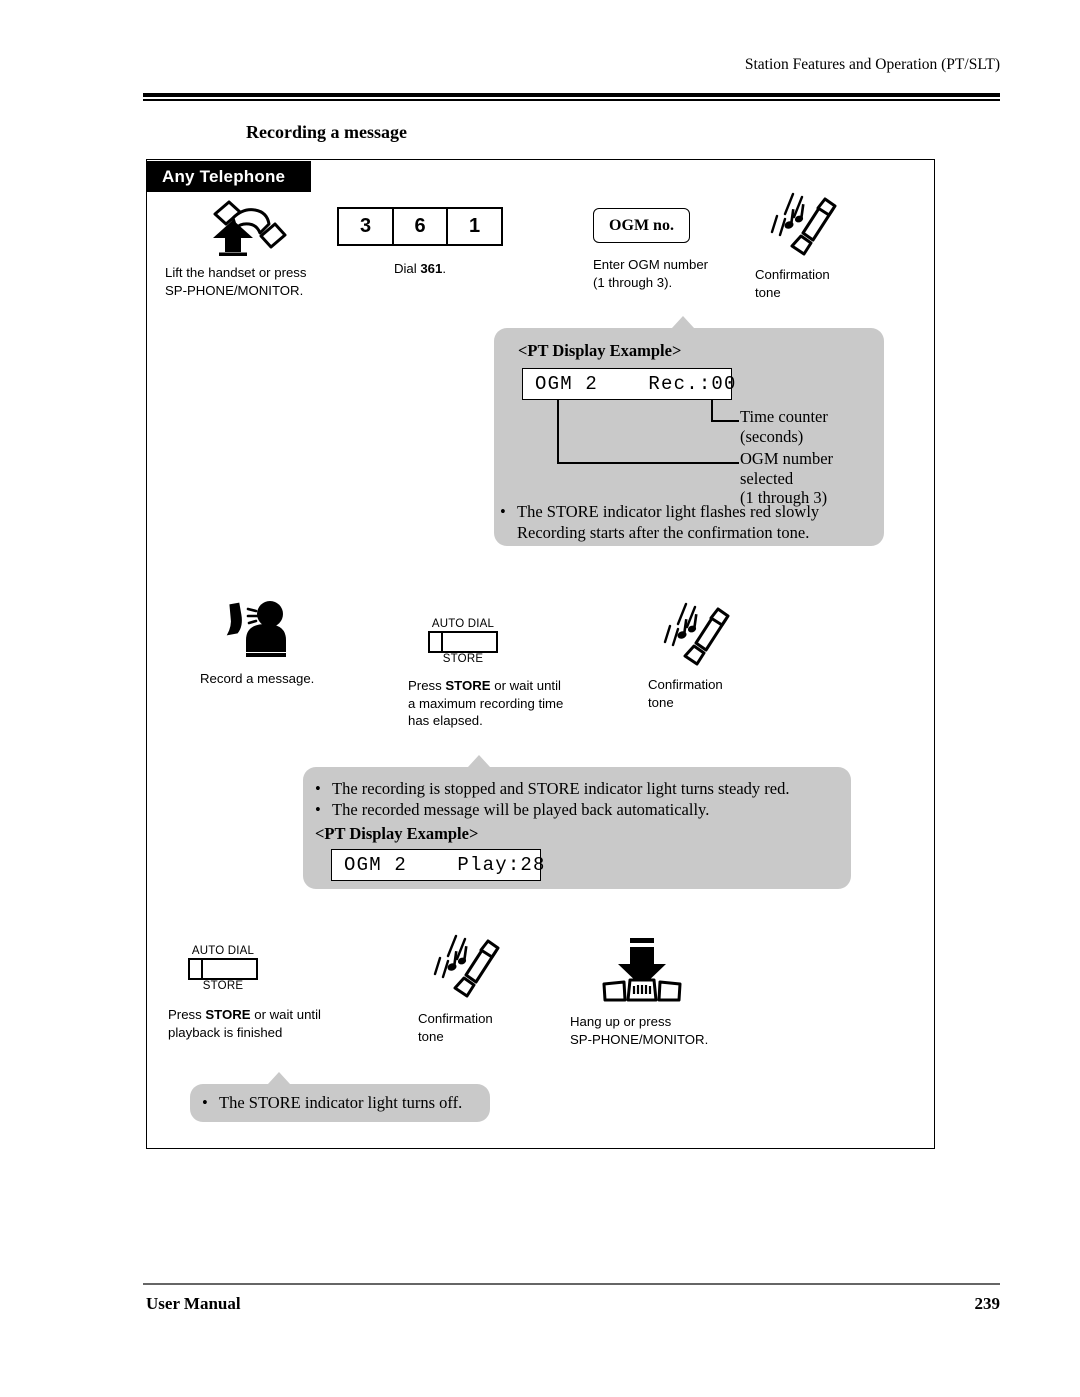 This screenshot has height=1397, width=1080. Describe the element at coordinates (683, 249) in the screenshot. I see `step-enter-ogm-number: OGM no. Enter OGM number (1 through 3).` at that location.